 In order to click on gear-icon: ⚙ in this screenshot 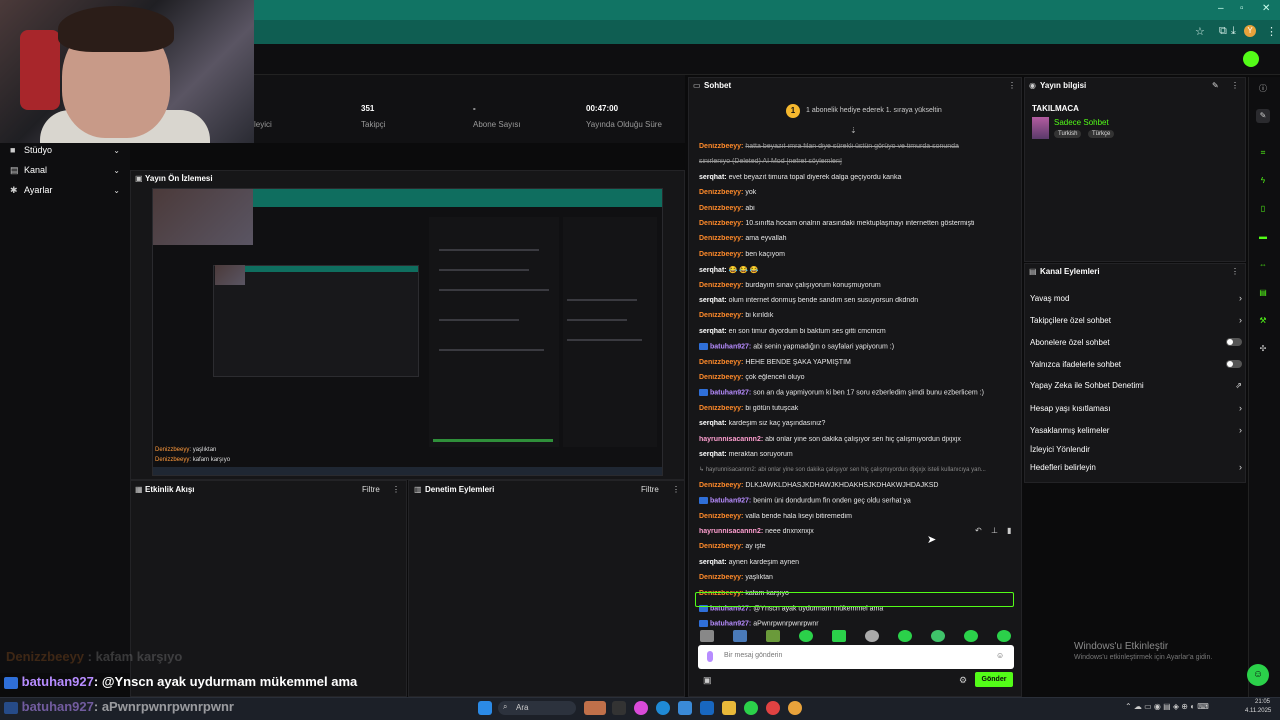, I will do `click(963, 680)`.